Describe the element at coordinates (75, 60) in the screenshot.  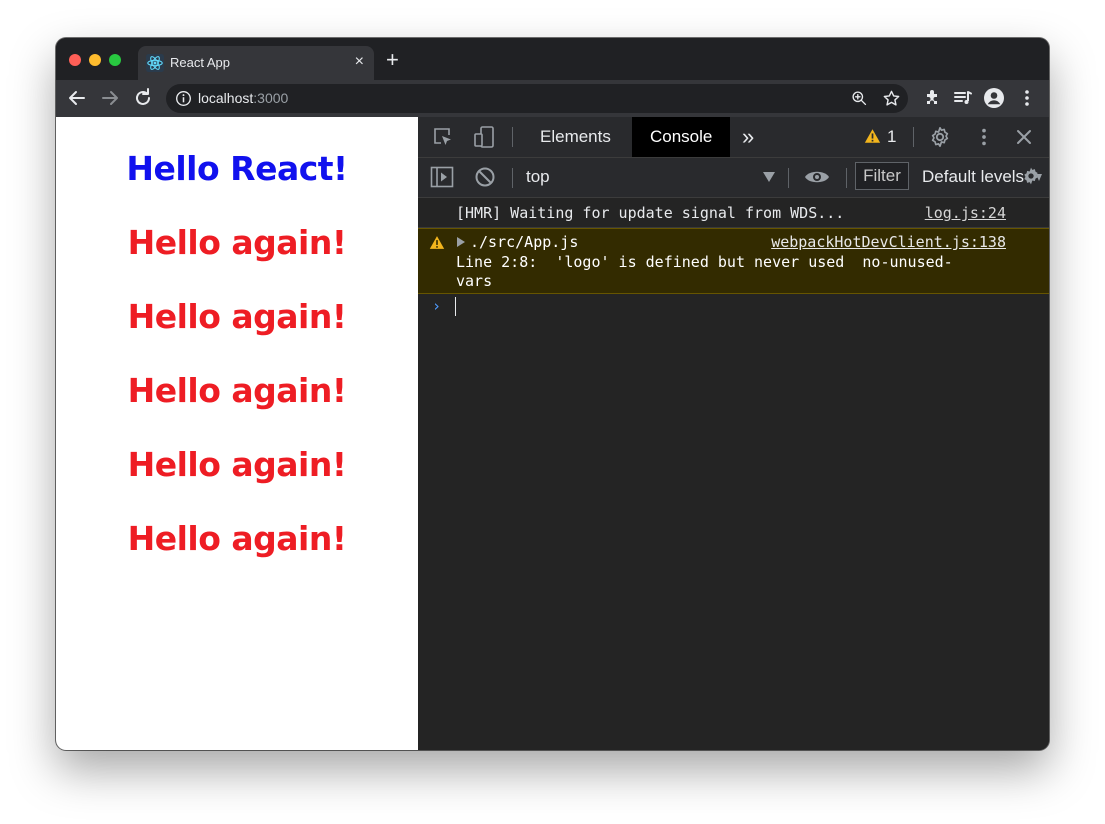
I see `close-window-button` at that location.